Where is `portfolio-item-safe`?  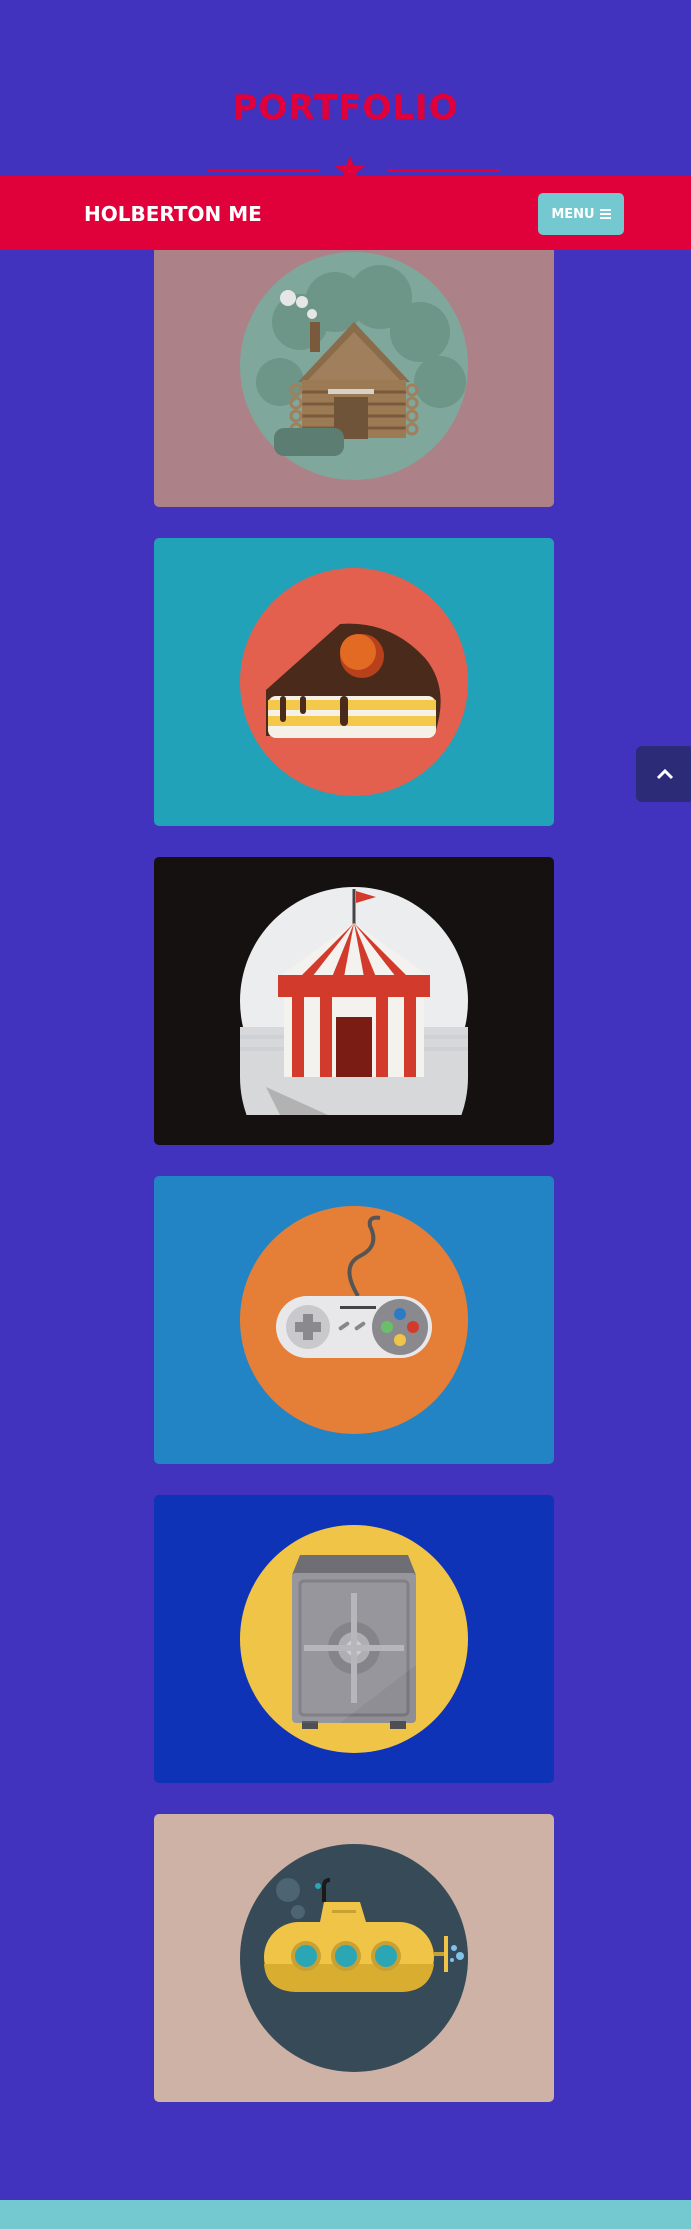
portfolio-item-safe is located at coordinates (354, 1639).